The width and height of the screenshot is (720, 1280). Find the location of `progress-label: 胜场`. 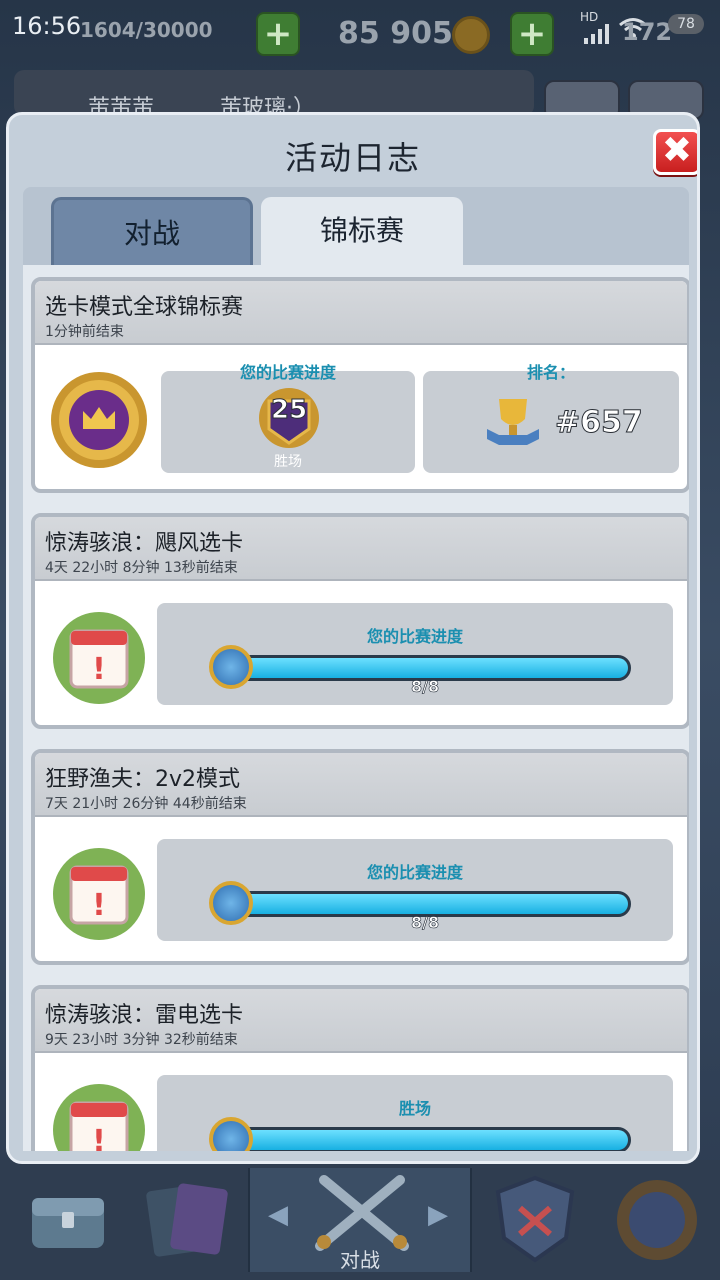

progress-label: 胜场 is located at coordinates (414, 1108).